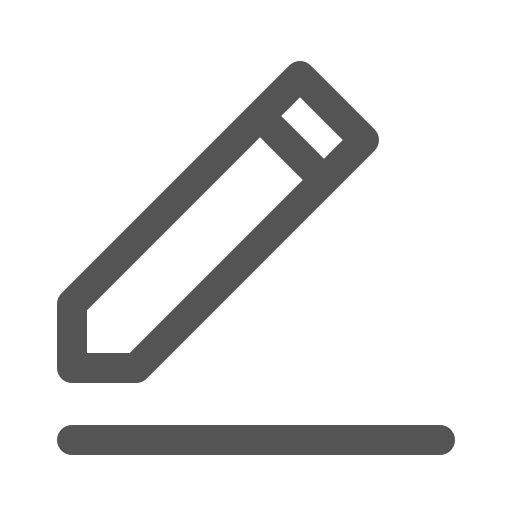 The width and height of the screenshot is (512, 512). What do you see at coordinates (292, 148) in the screenshot?
I see `pencil-band` at bounding box center [292, 148].